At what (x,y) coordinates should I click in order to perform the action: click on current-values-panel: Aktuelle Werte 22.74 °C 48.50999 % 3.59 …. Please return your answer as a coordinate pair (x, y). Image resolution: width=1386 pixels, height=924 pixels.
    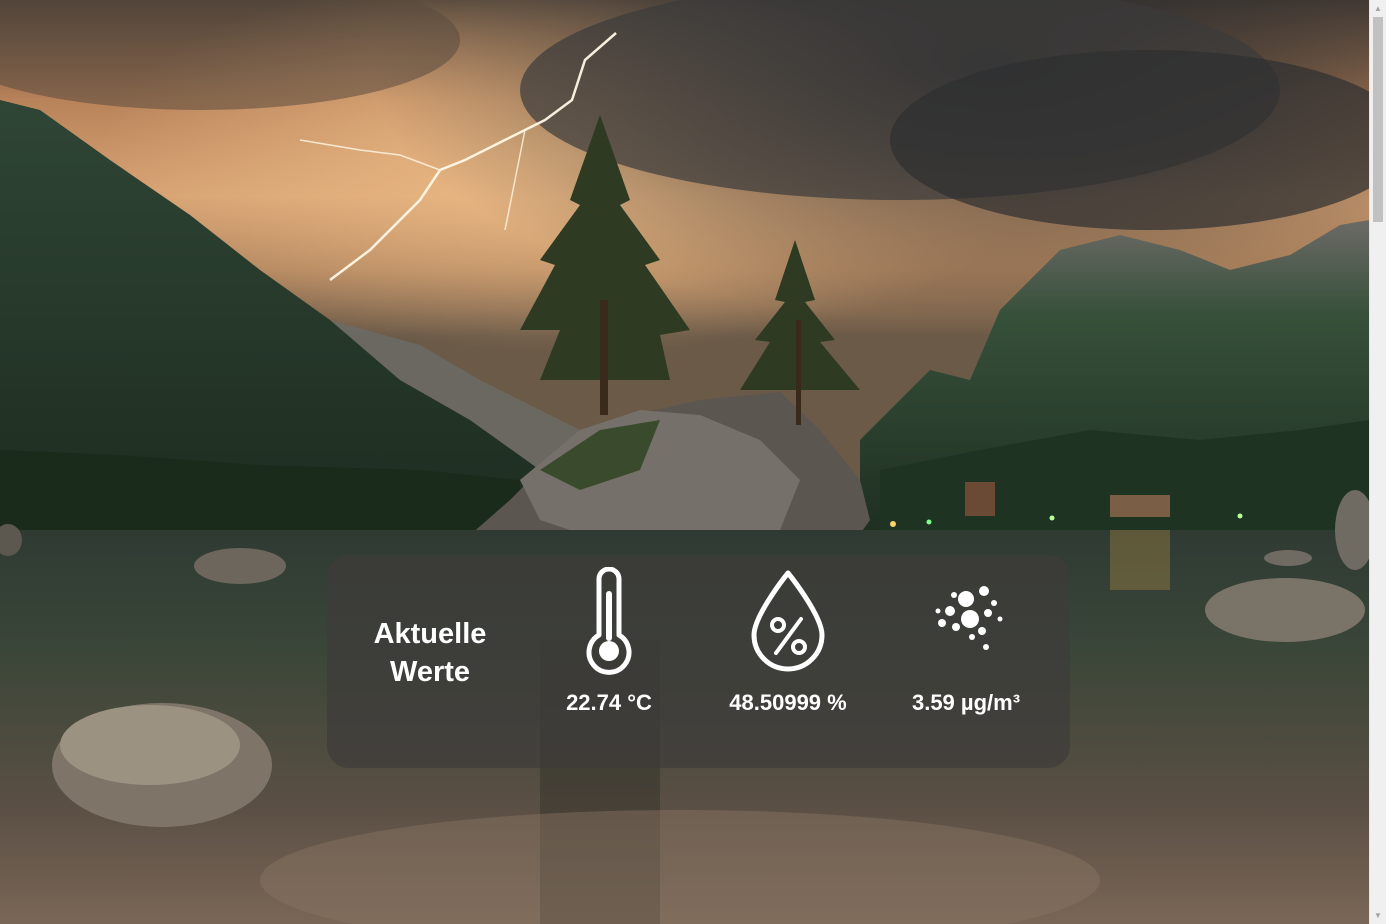
    Looking at the image, I should click on (698, 661).